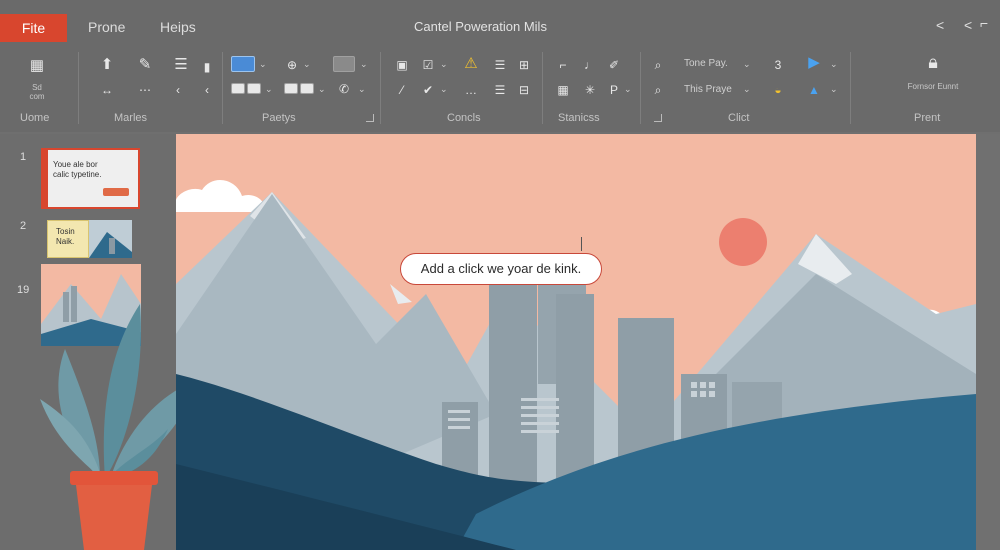  Describe the element at coordinates (107, 90) in the screenshot. I see `swap-icon: ↔` at that location.